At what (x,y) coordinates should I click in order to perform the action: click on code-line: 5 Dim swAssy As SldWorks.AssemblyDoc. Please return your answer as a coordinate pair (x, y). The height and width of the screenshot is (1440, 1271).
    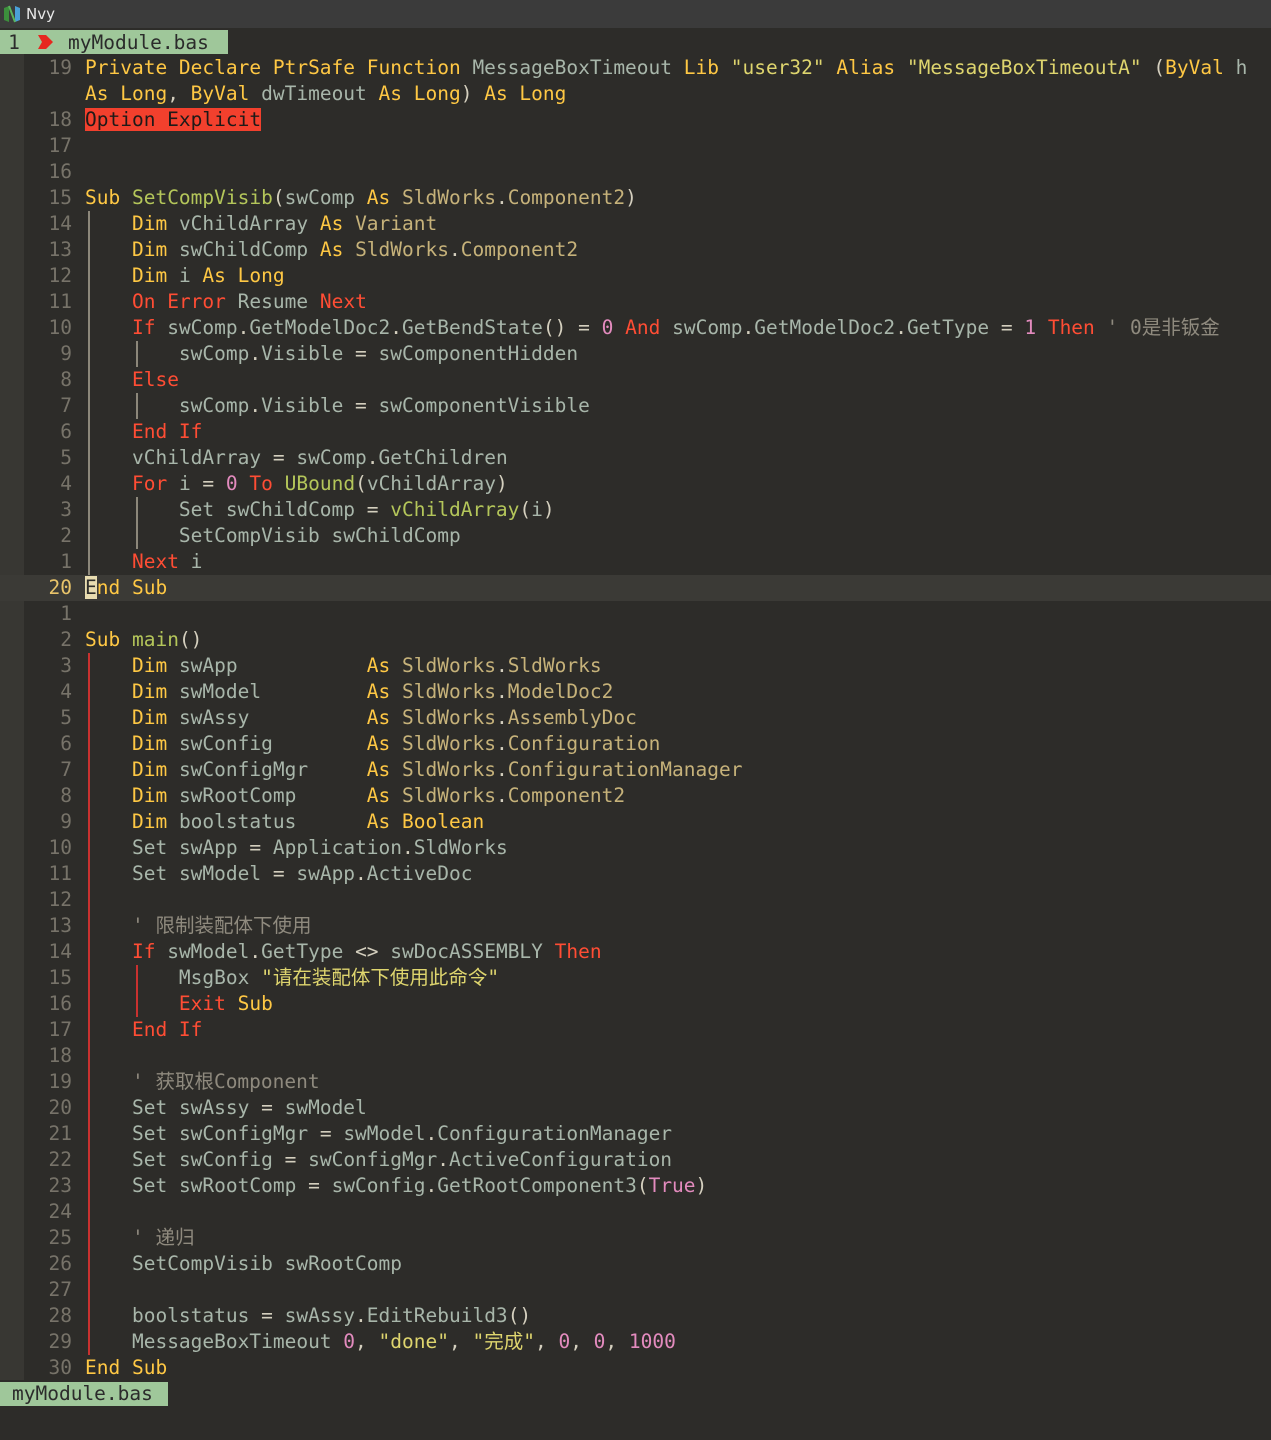
    Looking at the image, I should click on (635, 718).